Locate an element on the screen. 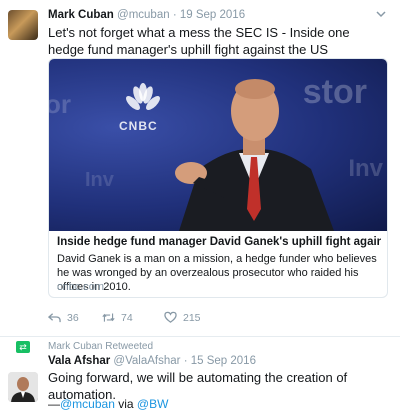 This screenshot has width=400, height=416. tweet-date: 15 Sep 2016 is located at coordinates (223, 361).